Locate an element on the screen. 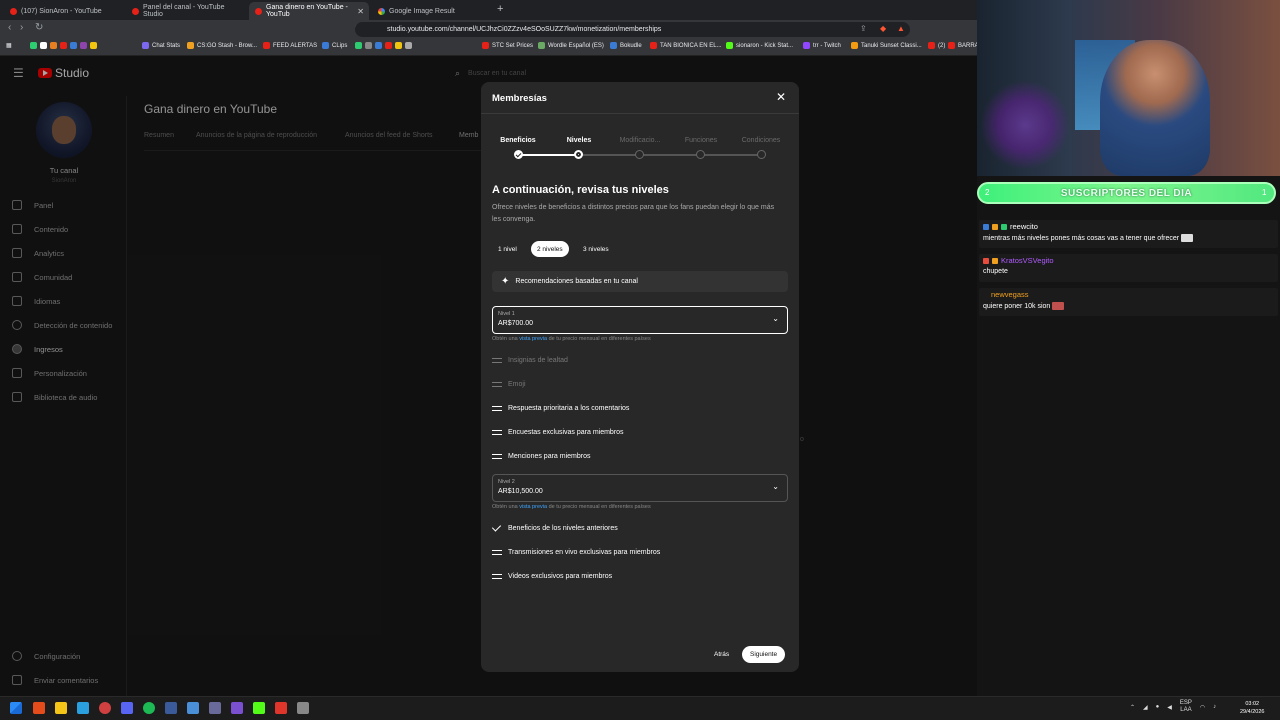 The width and height of the screenshot is (1280, 720). new-tab-icon: + is located at coordinates (500, 9).